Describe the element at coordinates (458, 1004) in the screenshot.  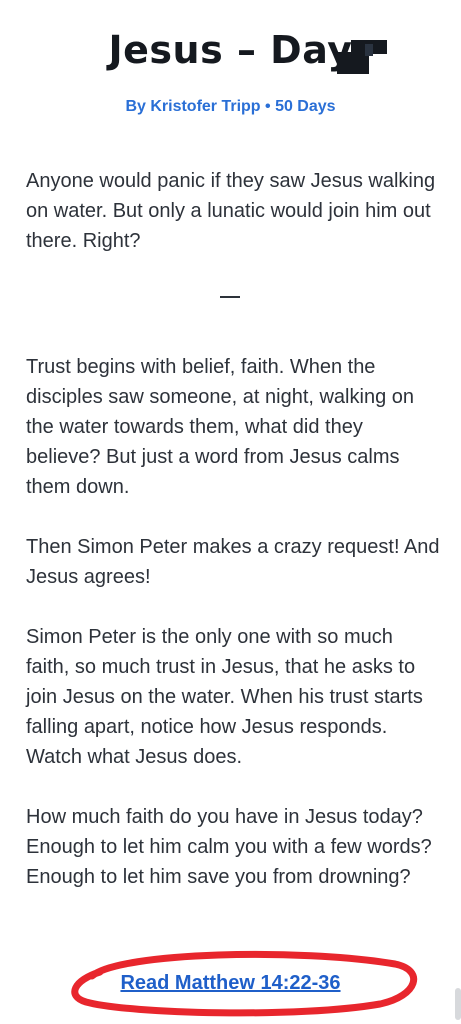
I see `scrollbar` at that location.